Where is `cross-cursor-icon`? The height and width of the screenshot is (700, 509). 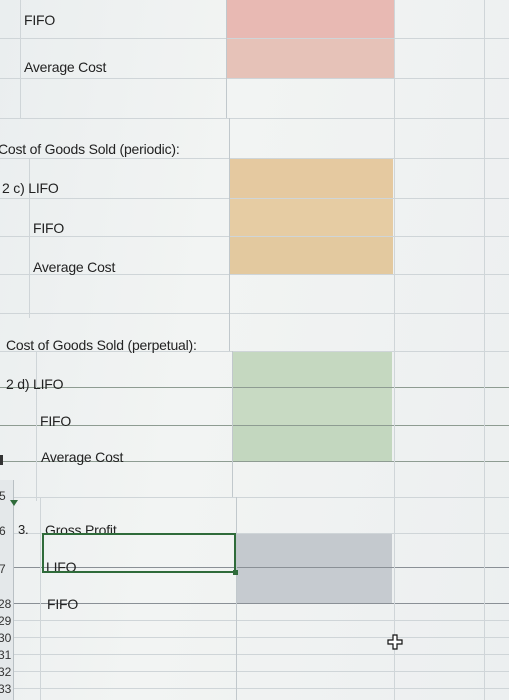
cross-cursor-icon is located at coordinates (395, 642).